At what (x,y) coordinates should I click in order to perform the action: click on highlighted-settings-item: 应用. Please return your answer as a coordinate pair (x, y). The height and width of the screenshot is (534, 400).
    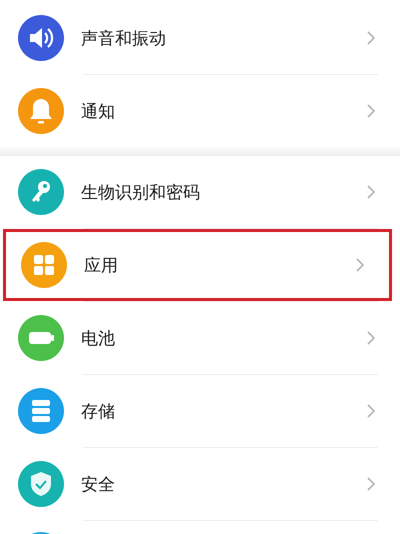
    Looking at the image, I should click on (197, 265).